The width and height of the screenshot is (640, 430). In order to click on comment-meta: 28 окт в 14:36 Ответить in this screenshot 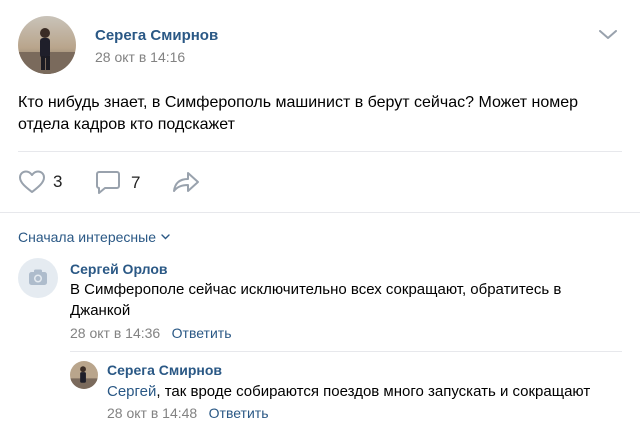, I will do `click(151, 334)`.